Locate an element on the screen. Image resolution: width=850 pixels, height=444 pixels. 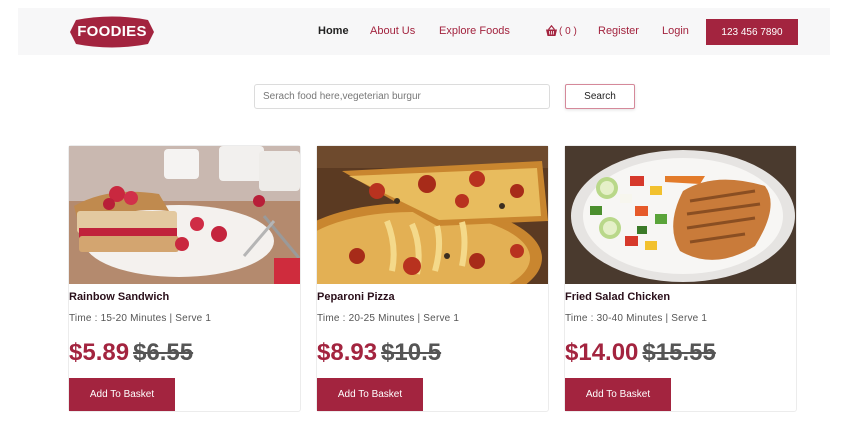
product-meta: Time : 20-25 Minutes | Serve 1 is located at coordinates (388, 318).